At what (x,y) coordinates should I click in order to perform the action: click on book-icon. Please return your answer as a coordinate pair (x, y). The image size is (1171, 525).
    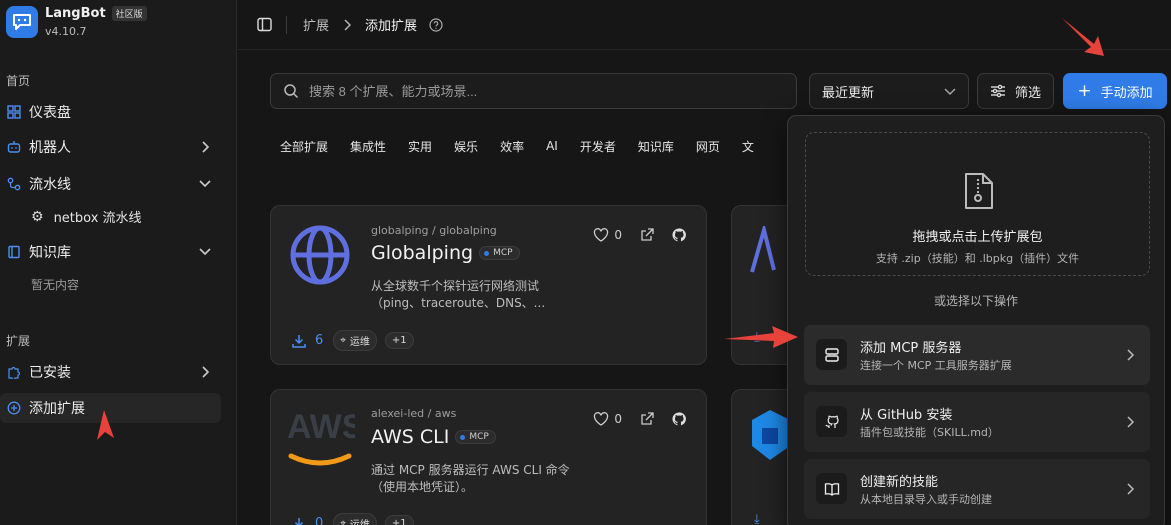
    Looking at the image, I should click on (14, 252).